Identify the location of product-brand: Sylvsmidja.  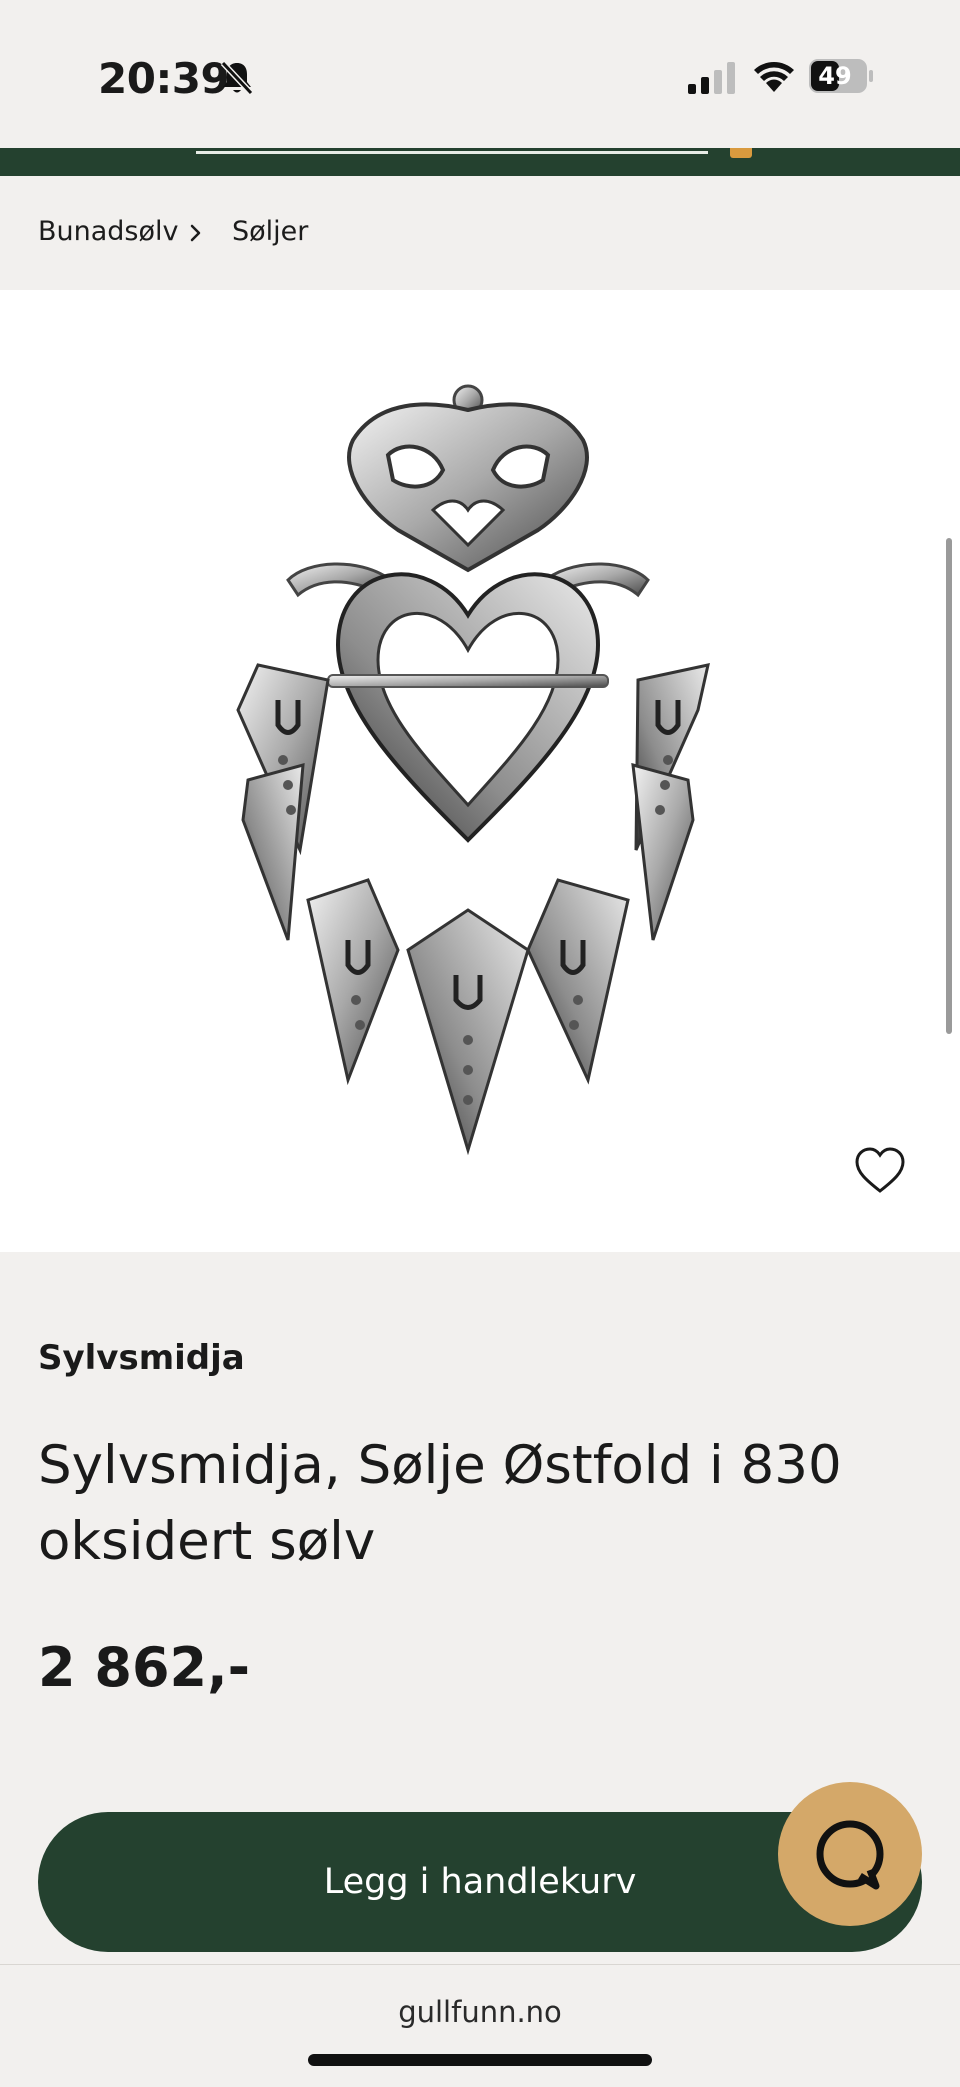
(141, 1358).